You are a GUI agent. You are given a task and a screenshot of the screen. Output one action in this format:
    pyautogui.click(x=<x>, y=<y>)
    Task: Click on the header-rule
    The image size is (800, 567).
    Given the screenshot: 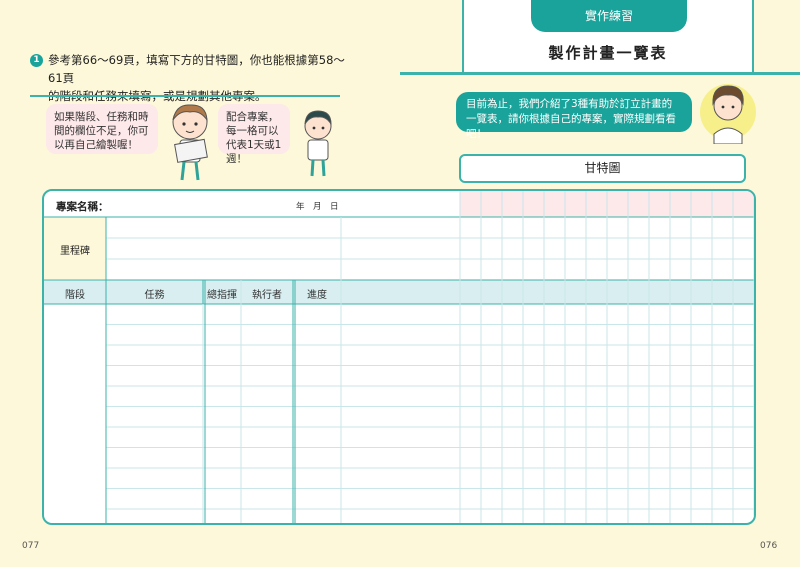 What is the action you would take?
    pyautogui.click(x=600, y=73)
    